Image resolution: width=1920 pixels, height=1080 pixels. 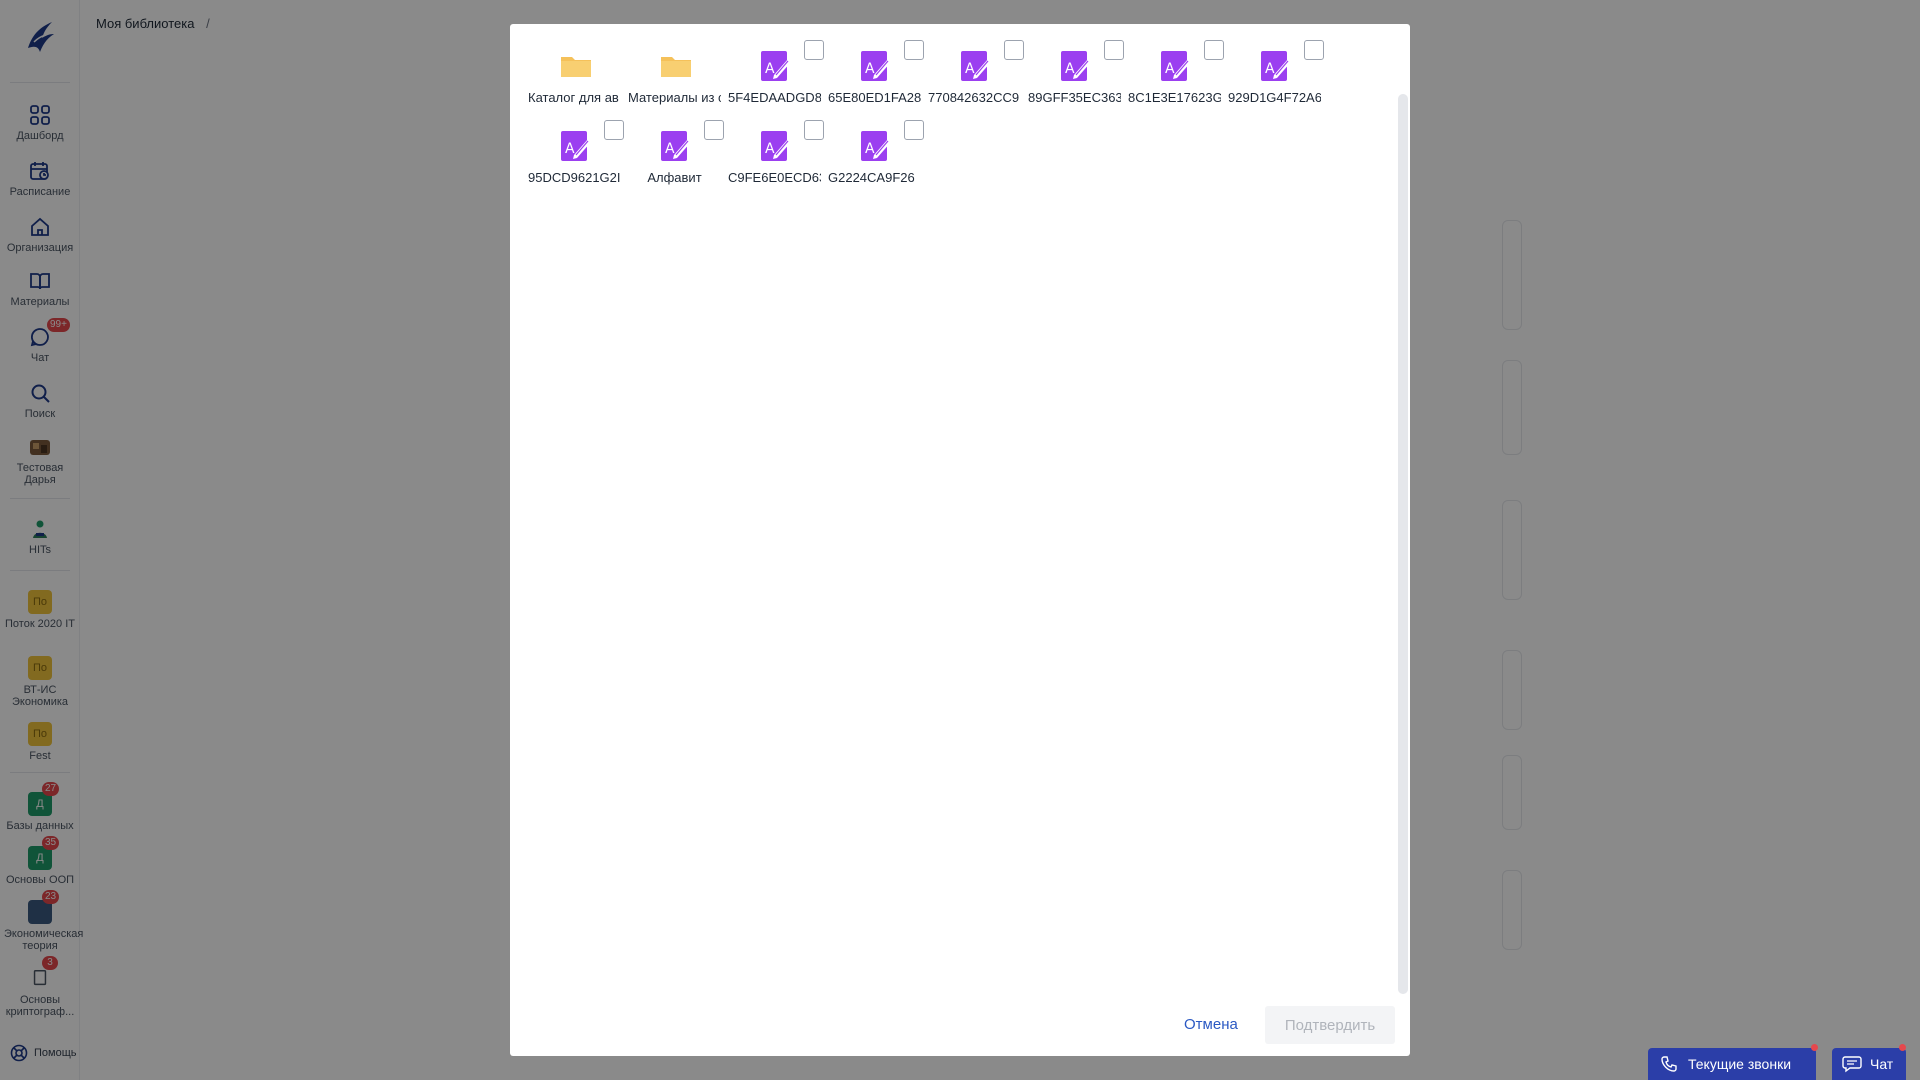 I want to click on folder-item: Материалы из с, so click(x=678, y=77).